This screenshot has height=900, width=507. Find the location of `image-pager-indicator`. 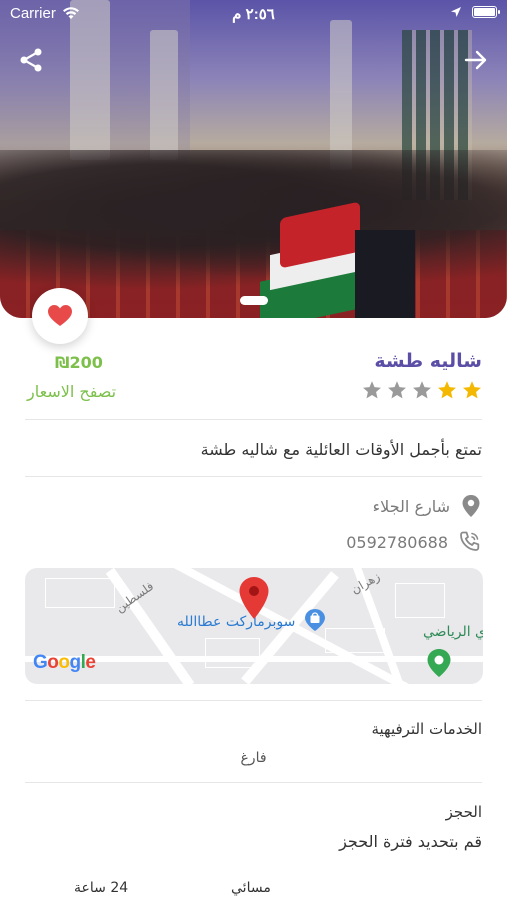

image-pager-indicator is located at coordinates (254, 300).